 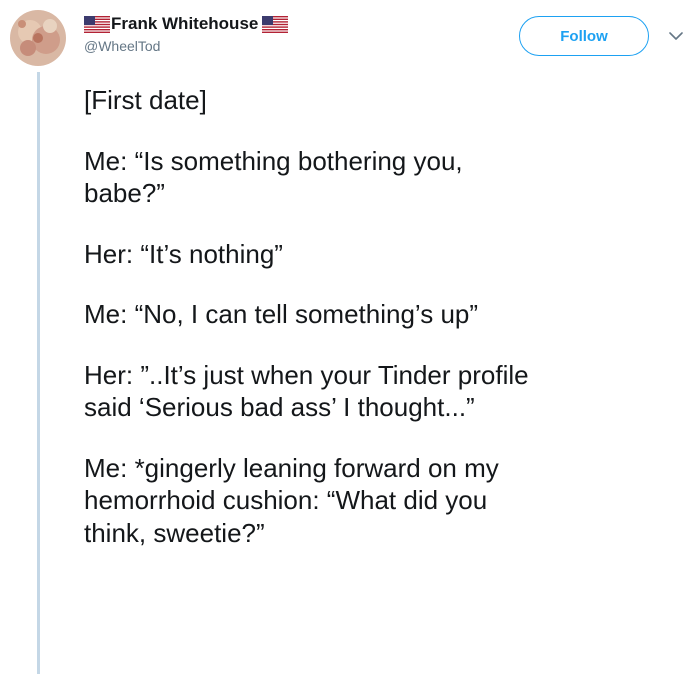 I want to click on avatar, so click(x=38, y=38).